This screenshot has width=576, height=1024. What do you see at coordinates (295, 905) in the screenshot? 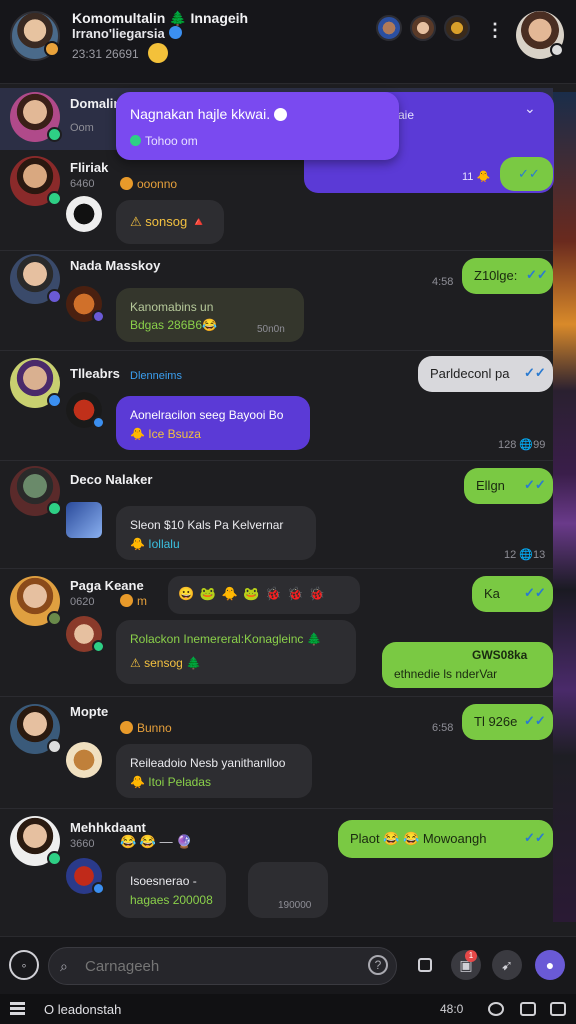
I see `bubble-time: 190000` at bounding box center [295, 905].